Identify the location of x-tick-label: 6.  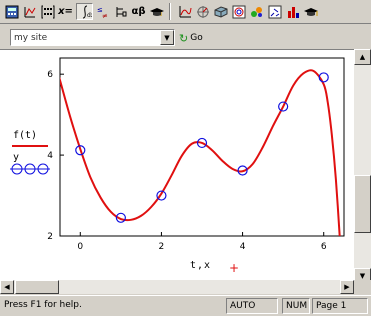
(324, 247).